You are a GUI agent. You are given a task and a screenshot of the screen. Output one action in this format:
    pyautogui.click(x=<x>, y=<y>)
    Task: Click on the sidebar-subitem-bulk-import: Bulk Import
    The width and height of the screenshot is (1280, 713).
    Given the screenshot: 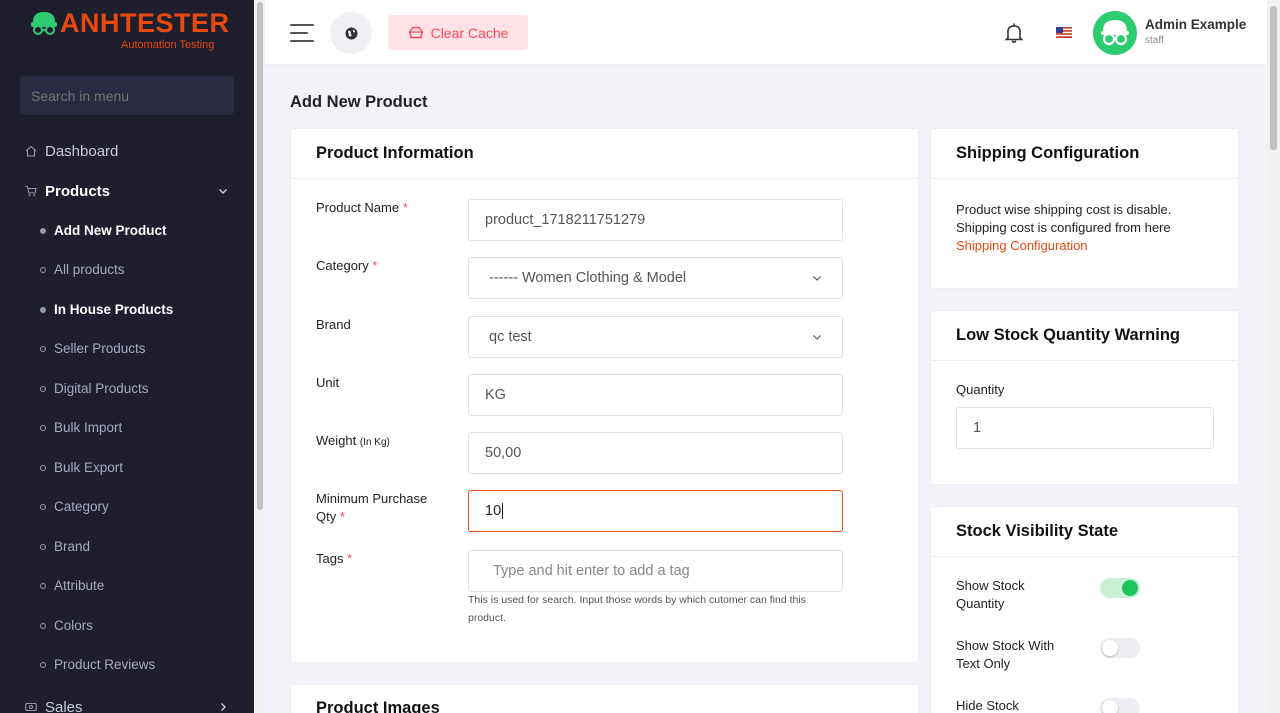 What is the action you would take?
    pyautogui.click(x=127, y=429)
    